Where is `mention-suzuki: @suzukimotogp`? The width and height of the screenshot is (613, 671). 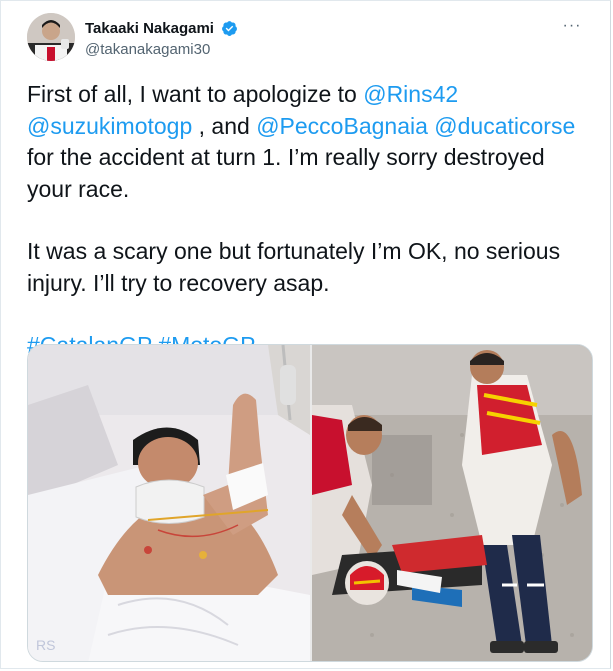
mention-suzuki: @suzukimotogp is located at coordinates (109, 126).